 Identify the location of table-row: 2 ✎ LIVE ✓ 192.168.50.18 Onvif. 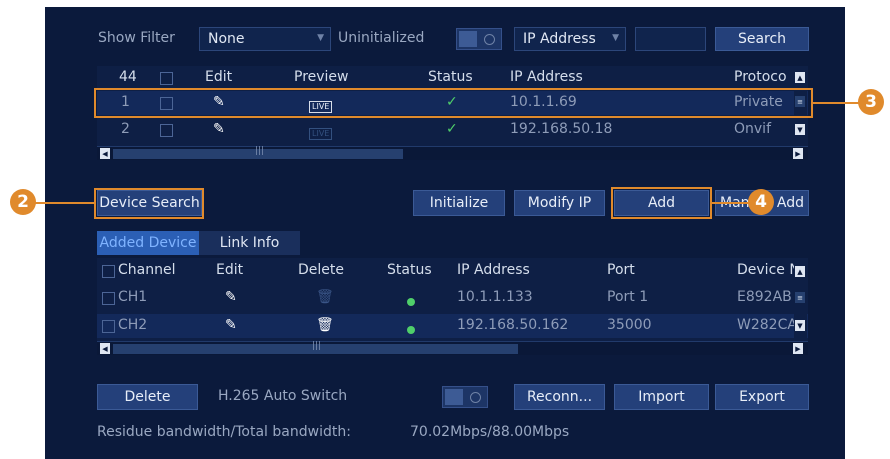
(452, 130).